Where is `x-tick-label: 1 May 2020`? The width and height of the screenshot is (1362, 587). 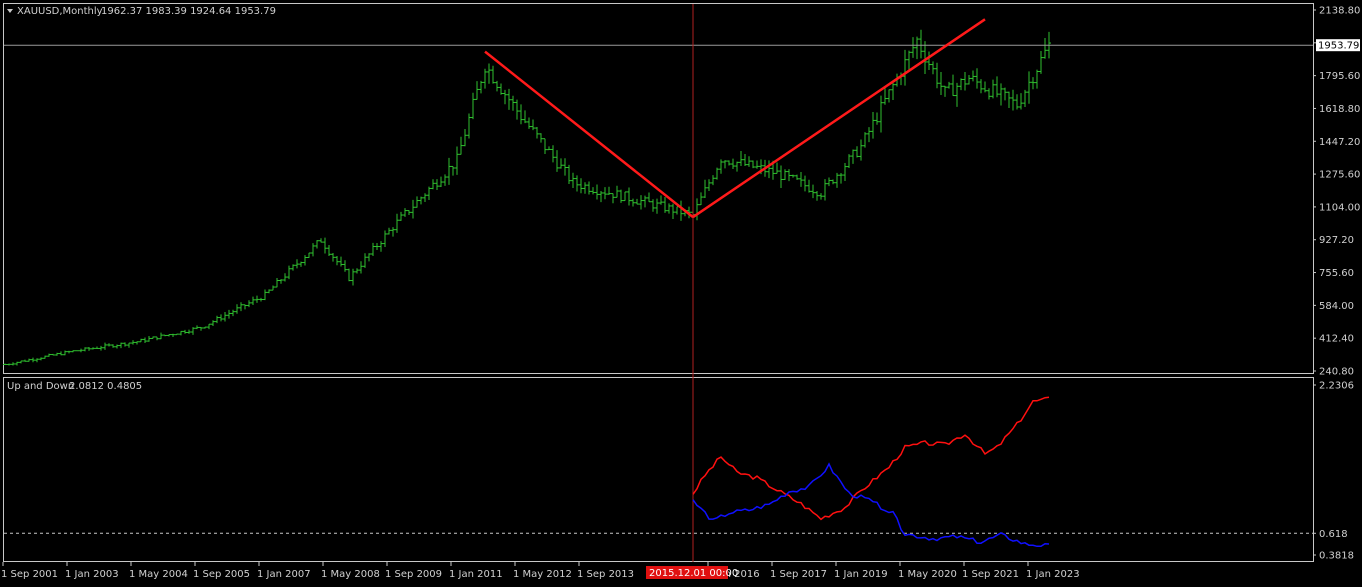 x-tick-label: 1 May 2020 is located at coordinates (927, 574).